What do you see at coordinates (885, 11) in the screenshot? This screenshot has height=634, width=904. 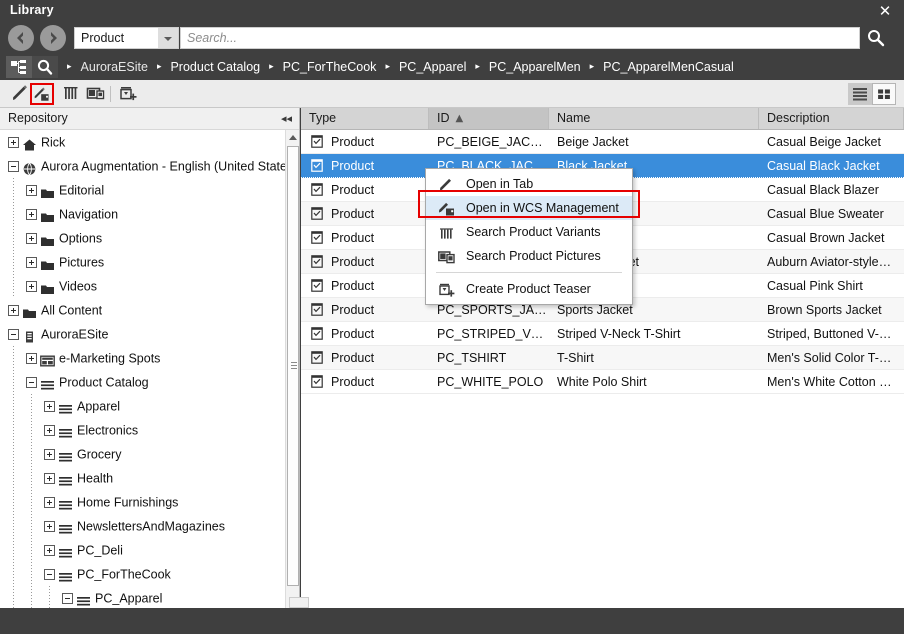 I see `close-icon: ✕` at bounding box center [885, 11].